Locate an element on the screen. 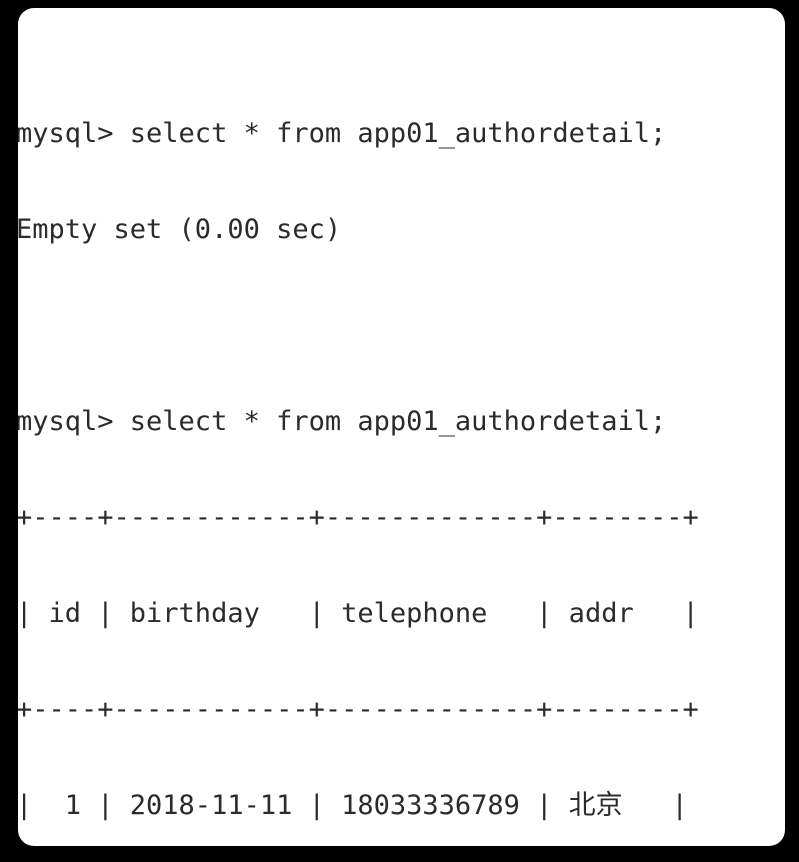  terminal-line: Empty set (0.00 sec) is located at coordinates (180, 229).